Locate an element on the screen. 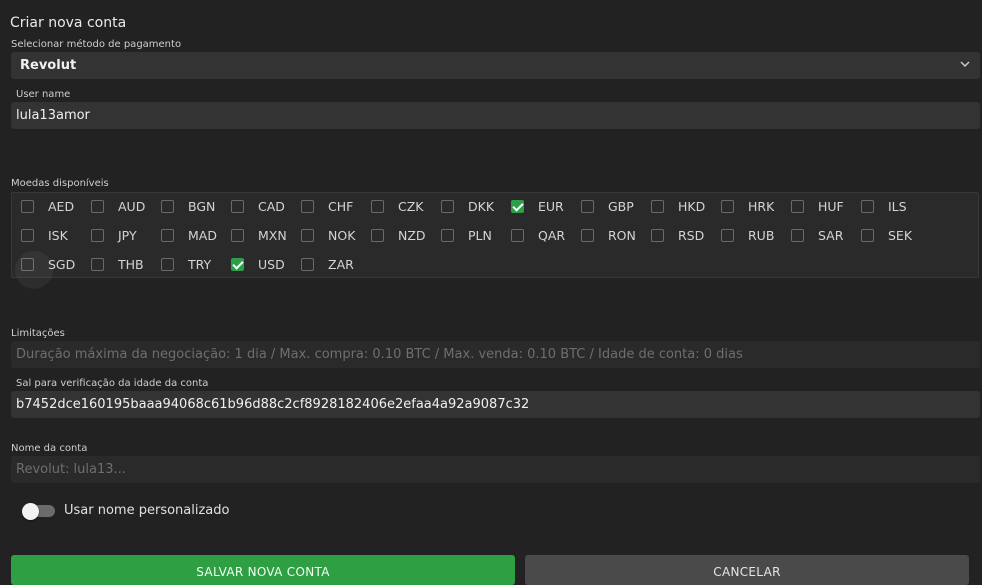  currency-code: CHF is located at coordinates (341, 206).